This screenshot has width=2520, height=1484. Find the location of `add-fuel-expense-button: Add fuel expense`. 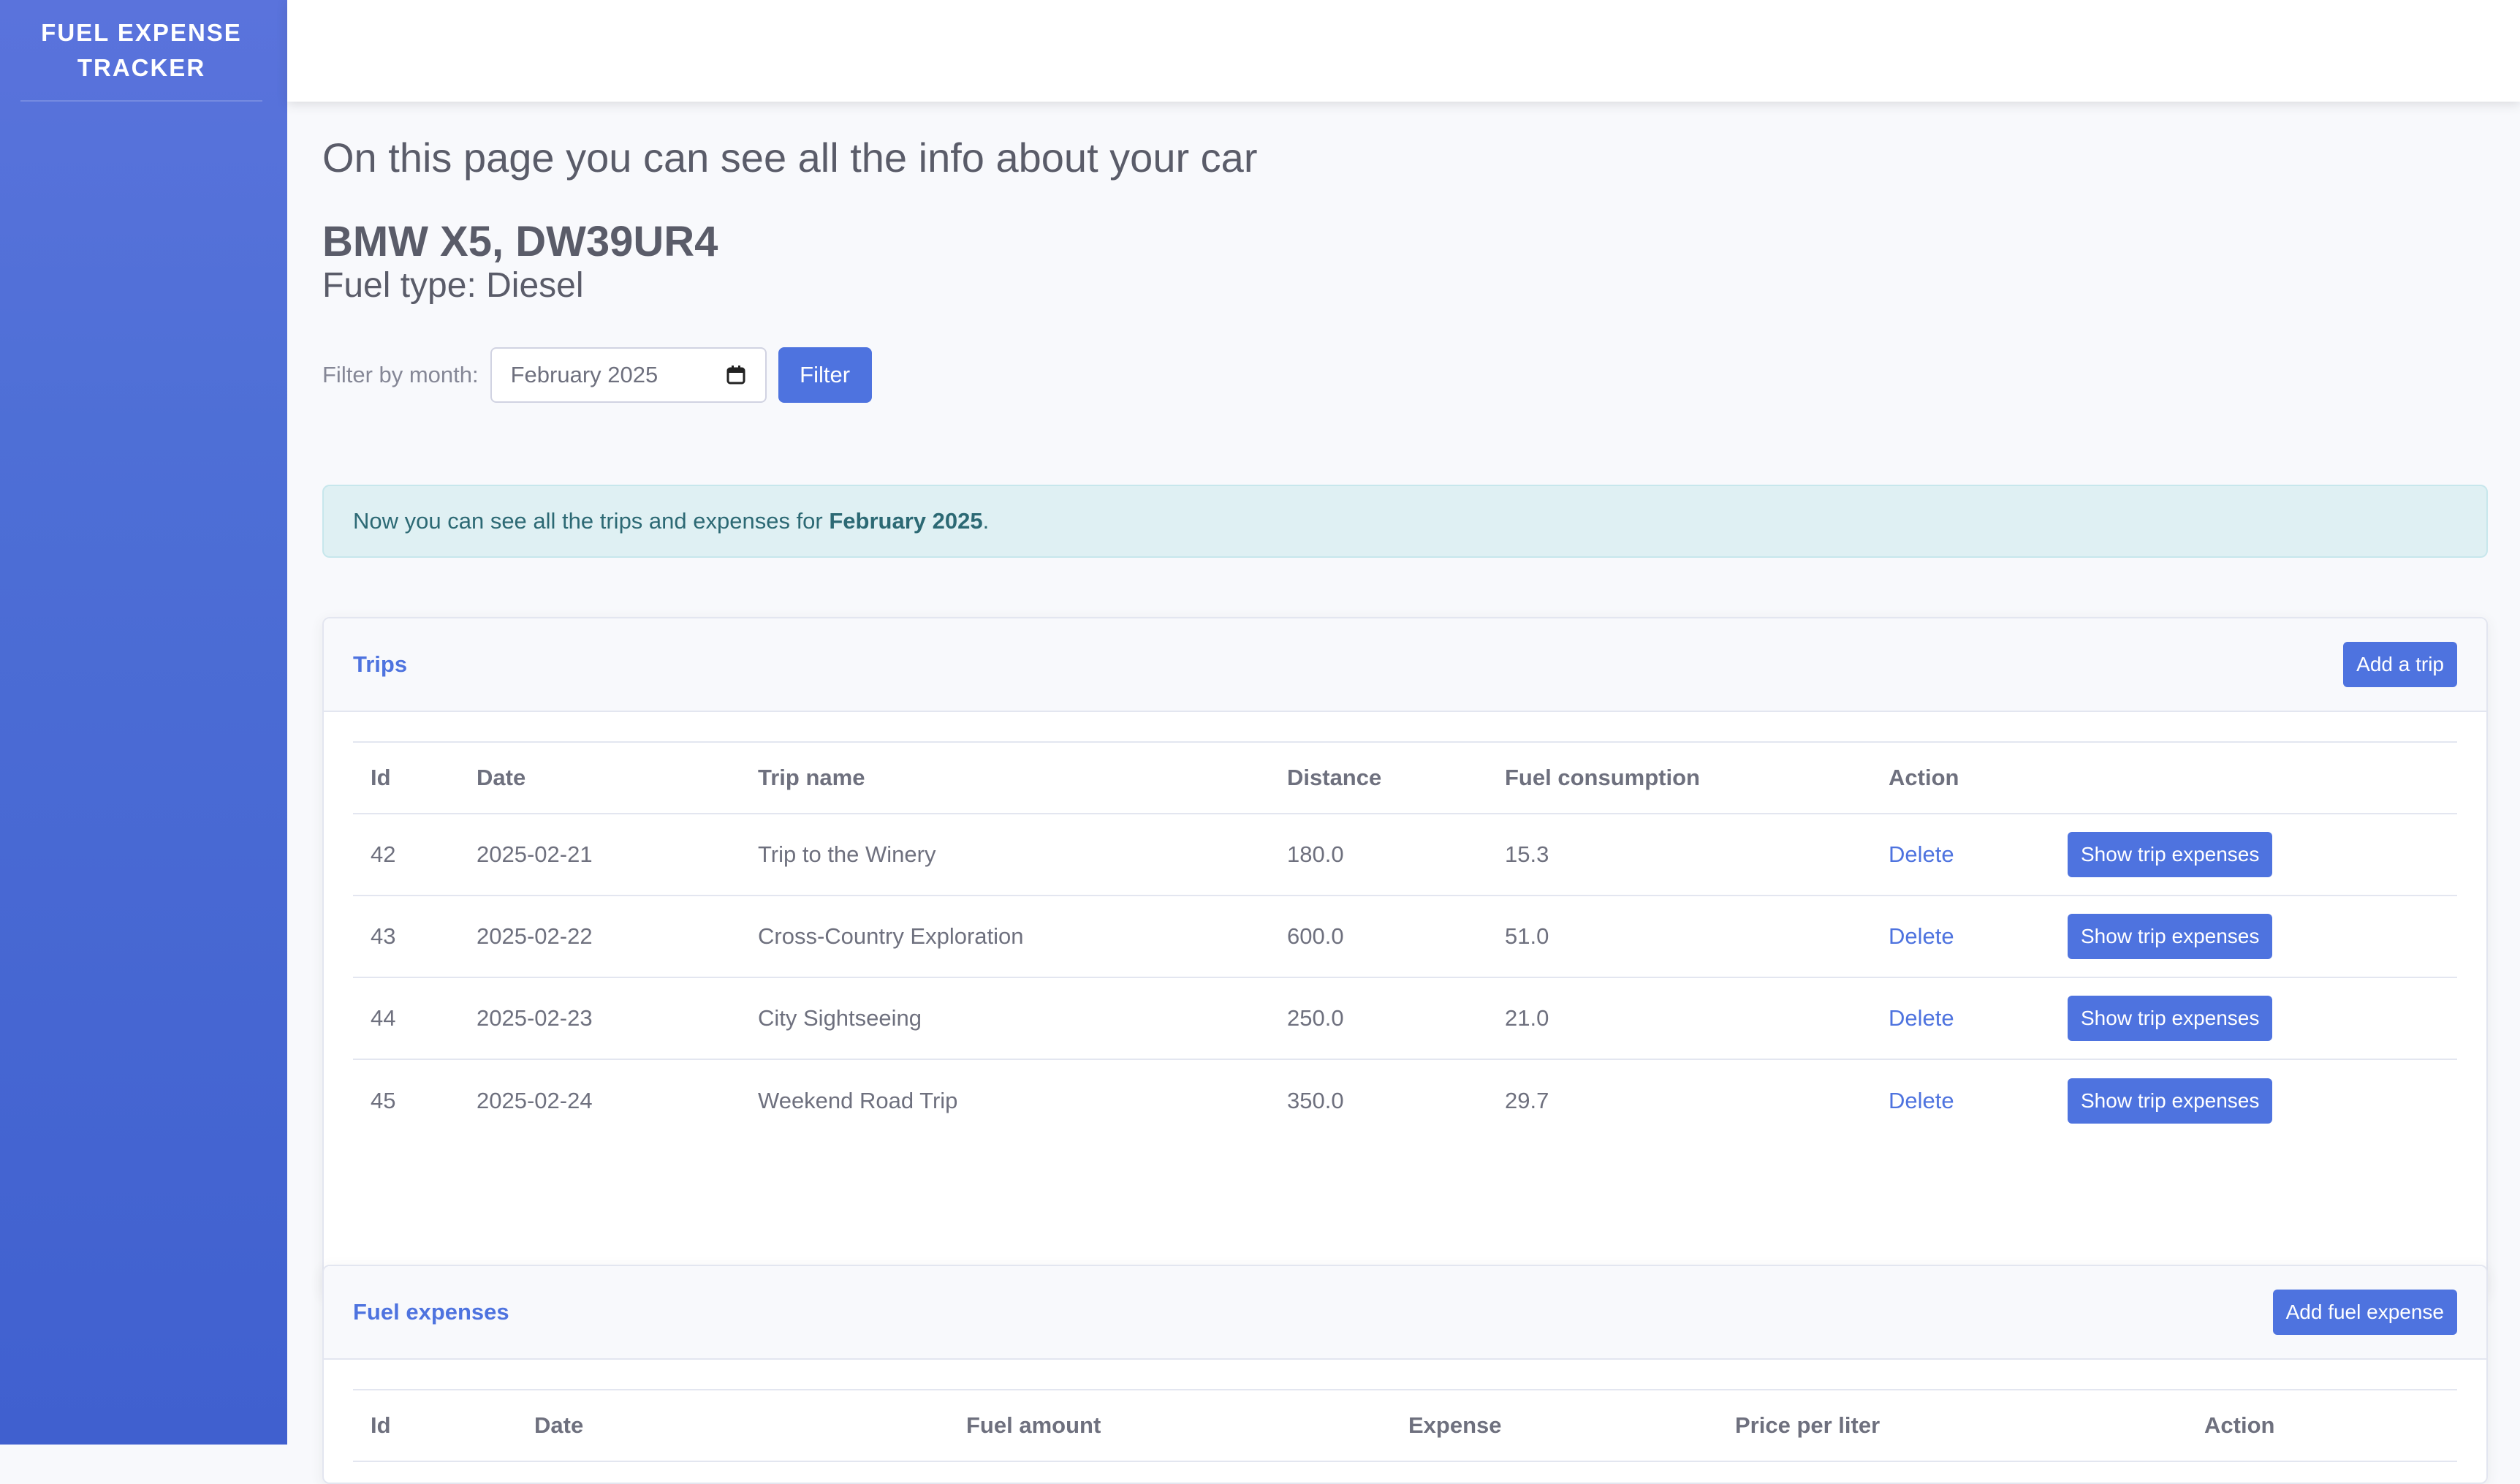

add-fuel-expense-button: Add fuel expense is located at coordinates (2364, 1312).